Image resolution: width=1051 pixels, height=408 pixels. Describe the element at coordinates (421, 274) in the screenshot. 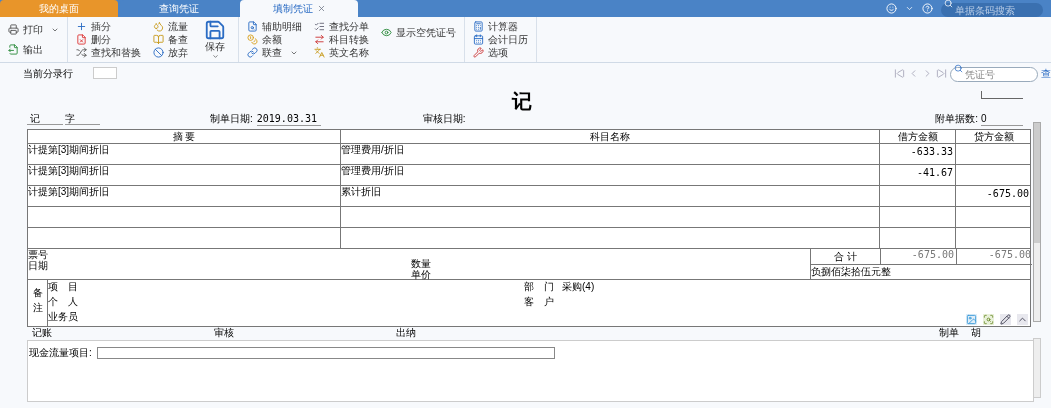

I see `unit-price-label: 单价` at that location.